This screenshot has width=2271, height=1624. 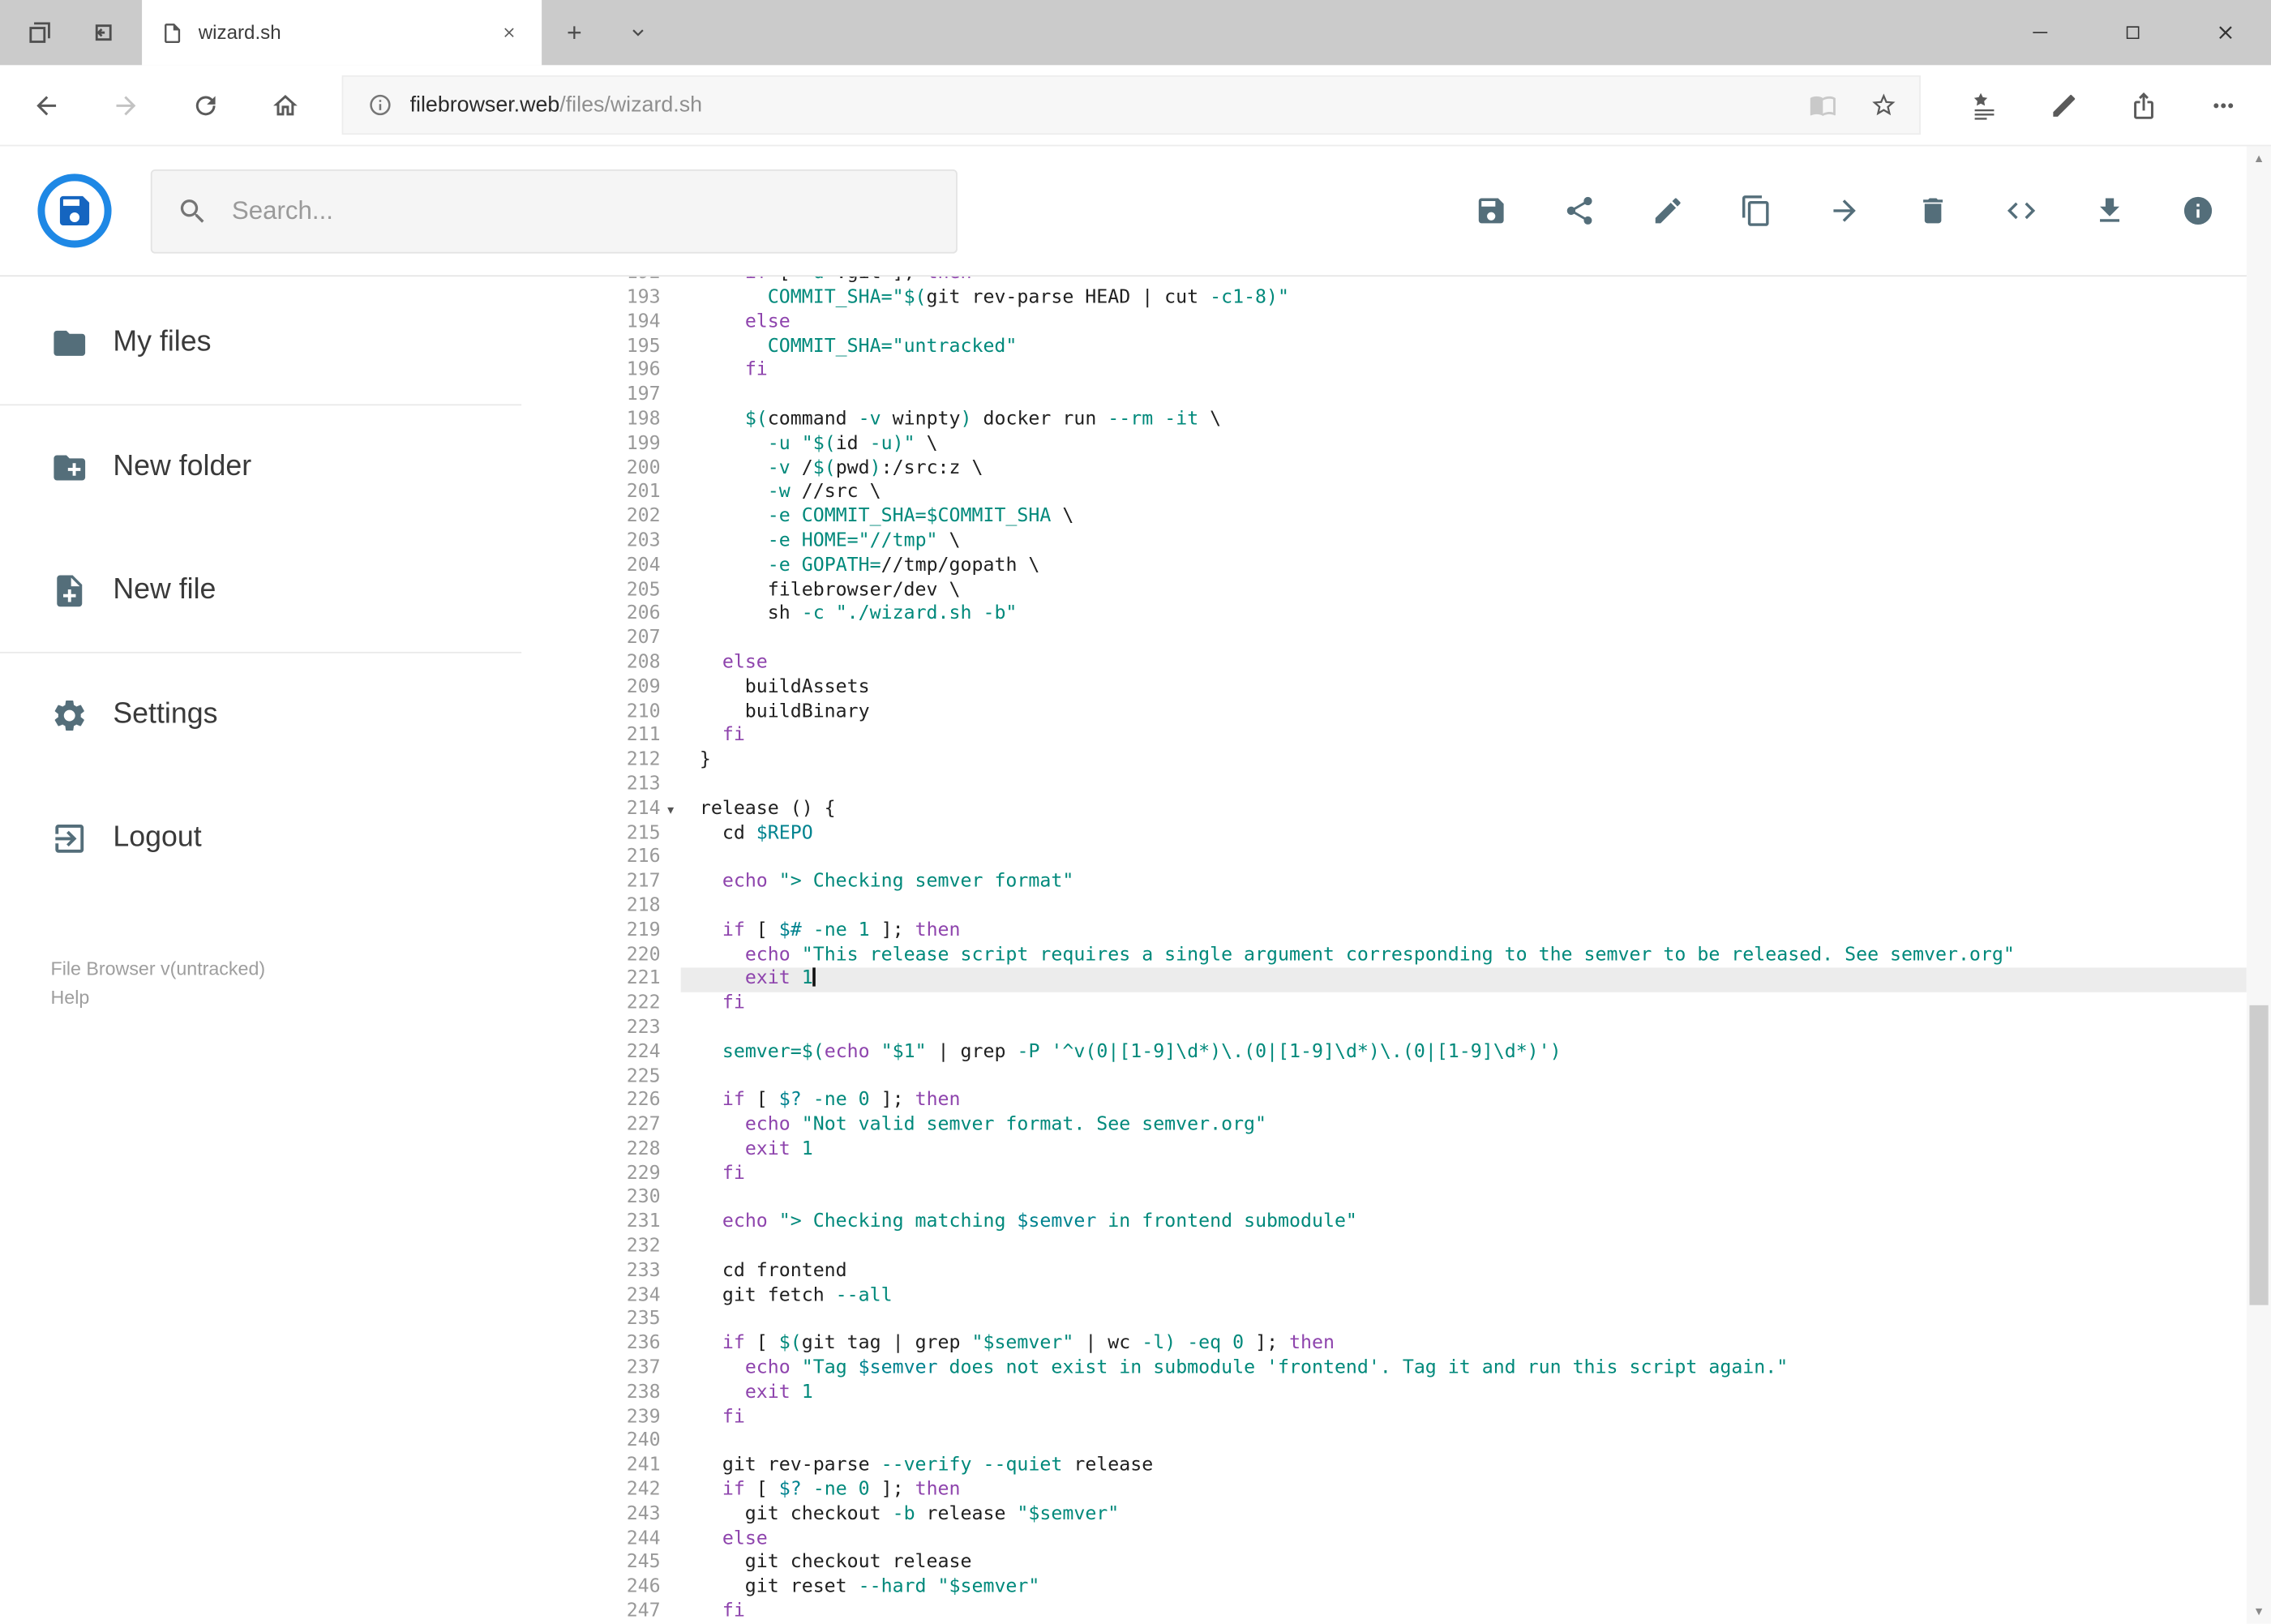 What do you see at coordinates (1384, 980) in the screenshot?
I see `code-line: 221 exit 1` at bounding box center [1384, 980].